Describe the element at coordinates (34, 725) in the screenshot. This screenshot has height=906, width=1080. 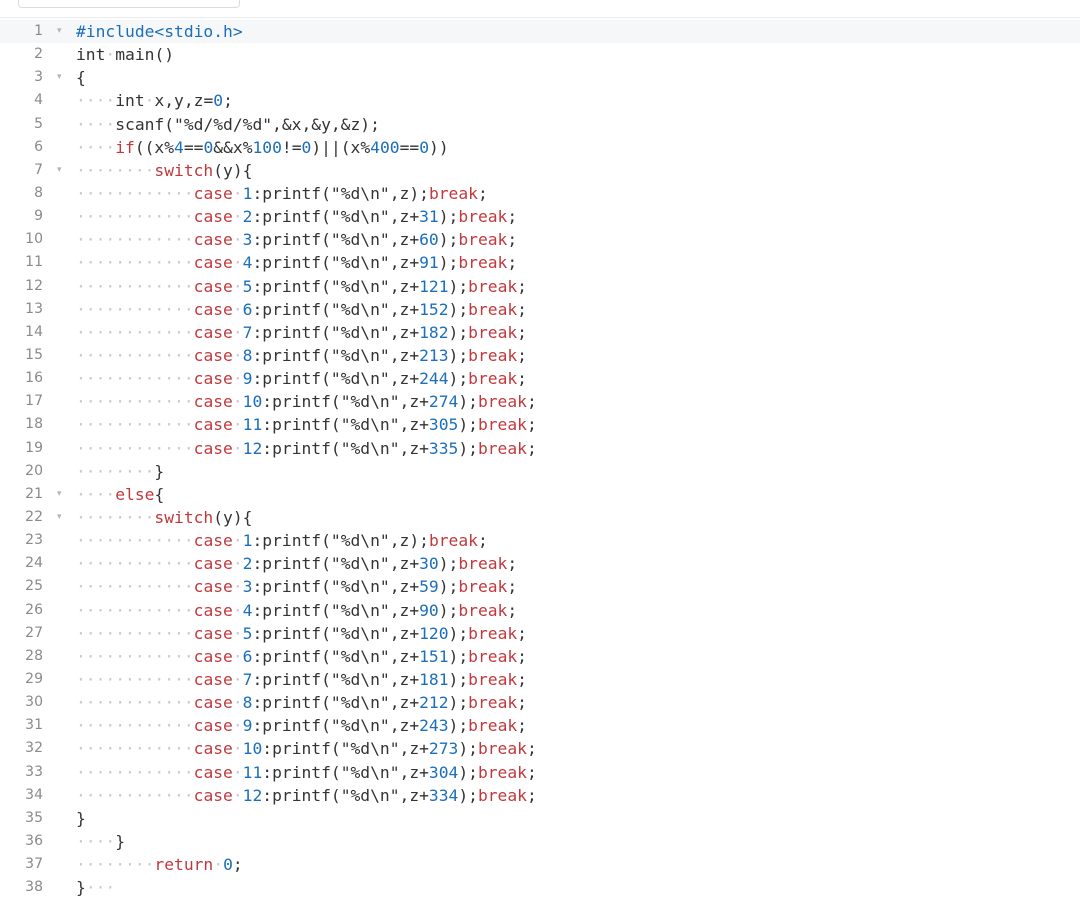
I see `line-number: 31` at that location.